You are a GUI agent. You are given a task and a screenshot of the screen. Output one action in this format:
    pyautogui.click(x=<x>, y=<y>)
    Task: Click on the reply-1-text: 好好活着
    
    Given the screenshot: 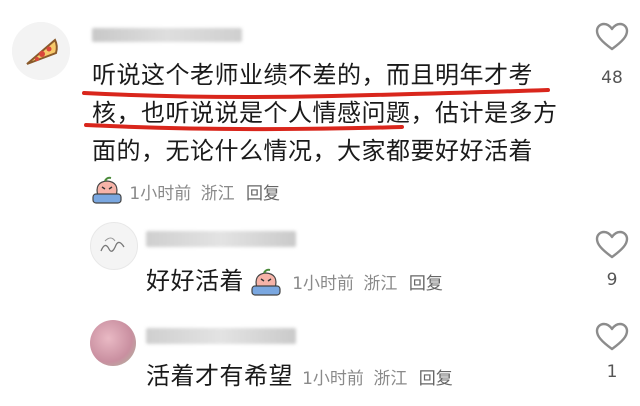 What is the action you would take?
    pyautogui.click(x=195, y=281)
    